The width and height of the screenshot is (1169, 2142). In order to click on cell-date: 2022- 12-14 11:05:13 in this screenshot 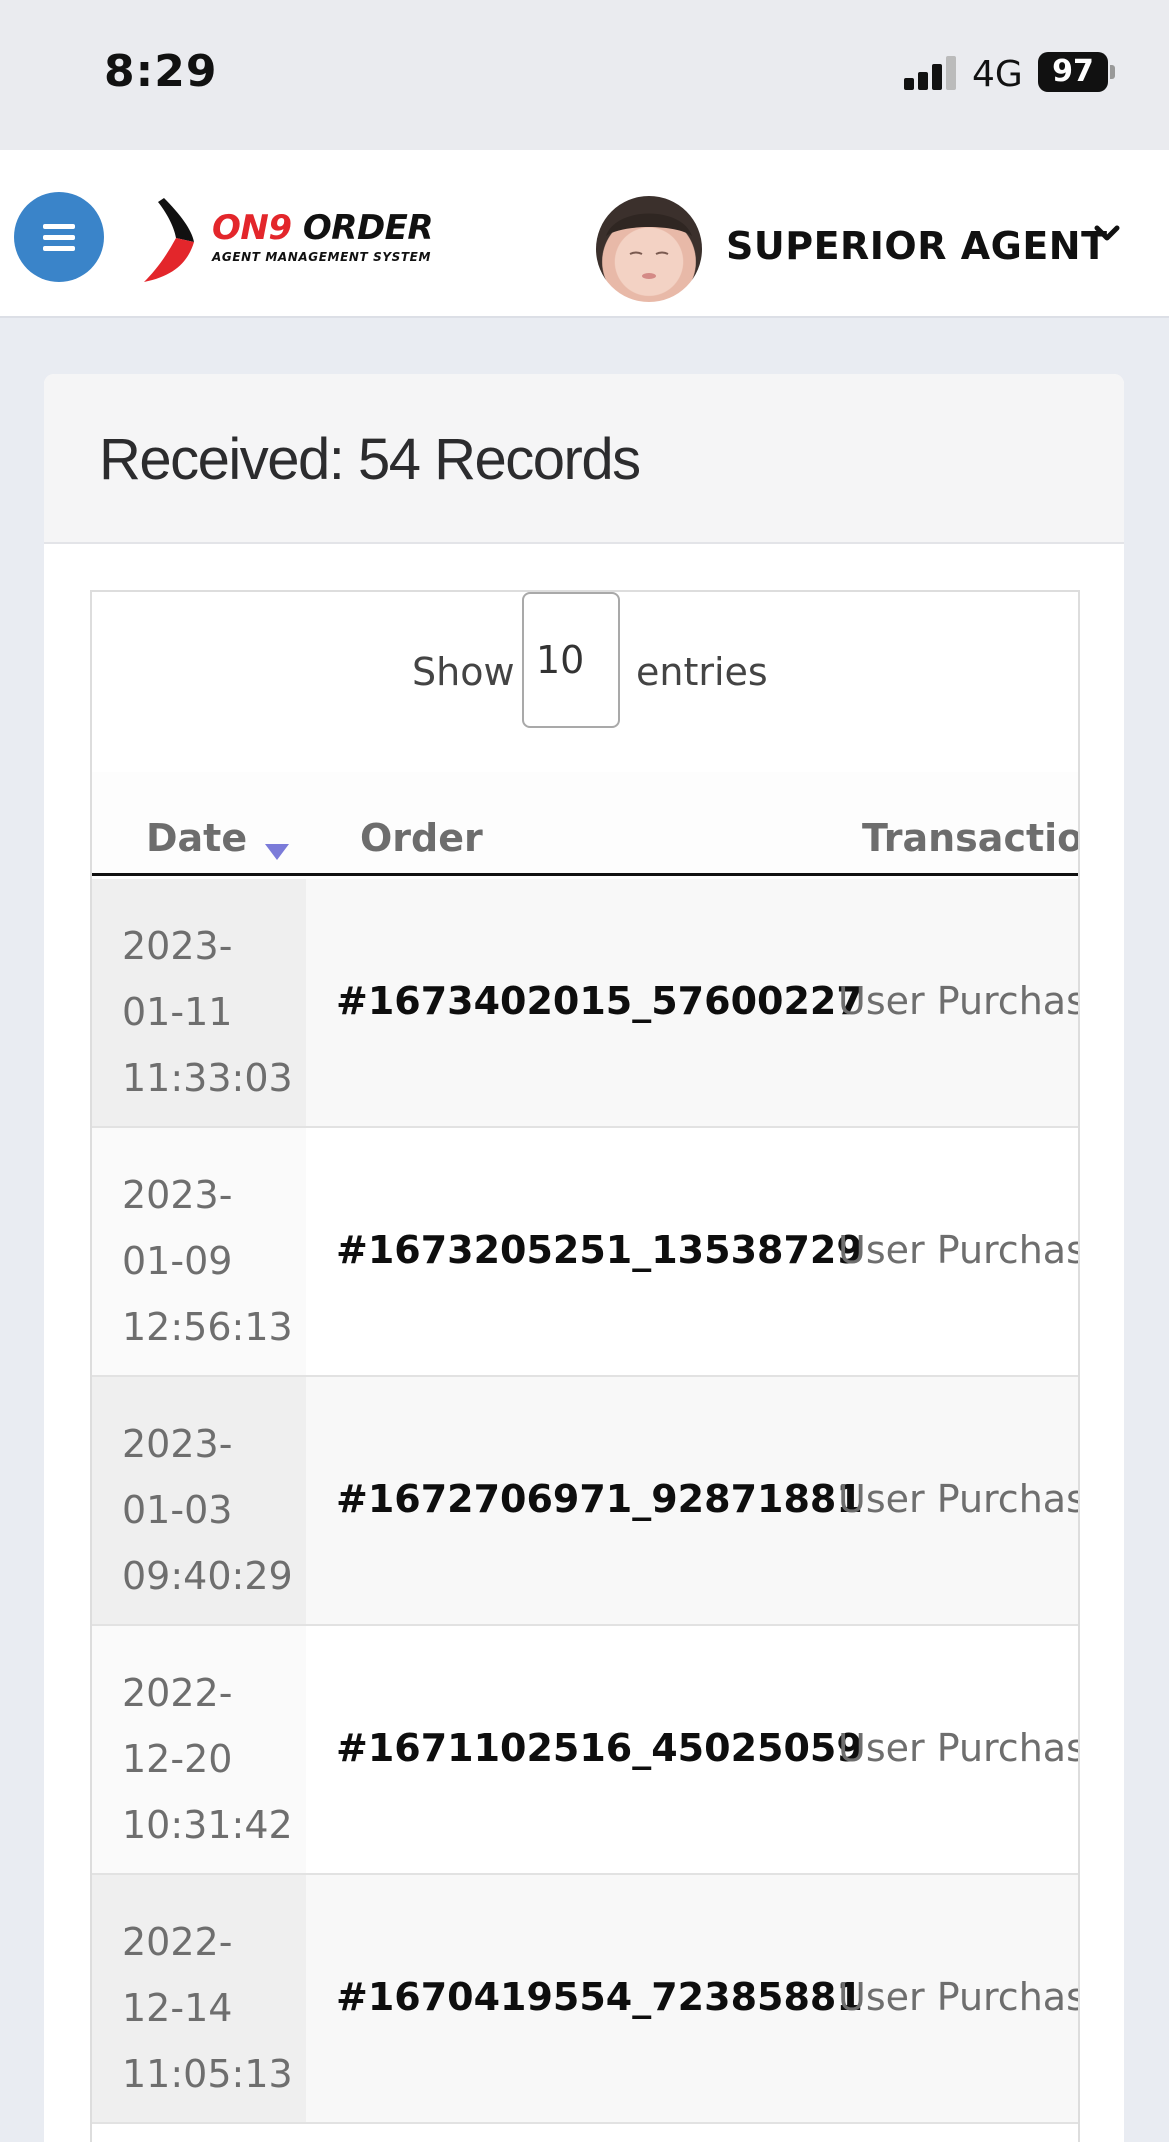, I will do `click(199, 1998)`.